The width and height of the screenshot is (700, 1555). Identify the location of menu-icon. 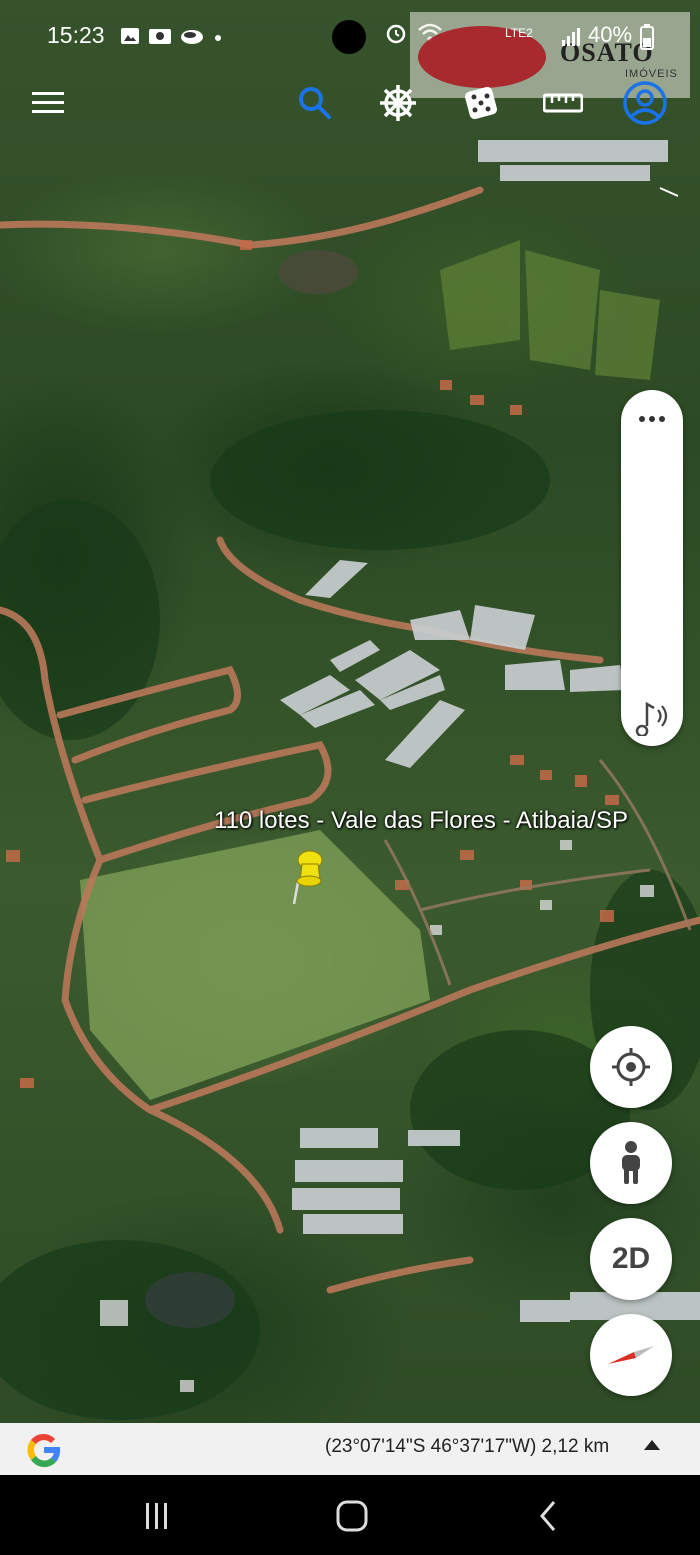
(48, 102).